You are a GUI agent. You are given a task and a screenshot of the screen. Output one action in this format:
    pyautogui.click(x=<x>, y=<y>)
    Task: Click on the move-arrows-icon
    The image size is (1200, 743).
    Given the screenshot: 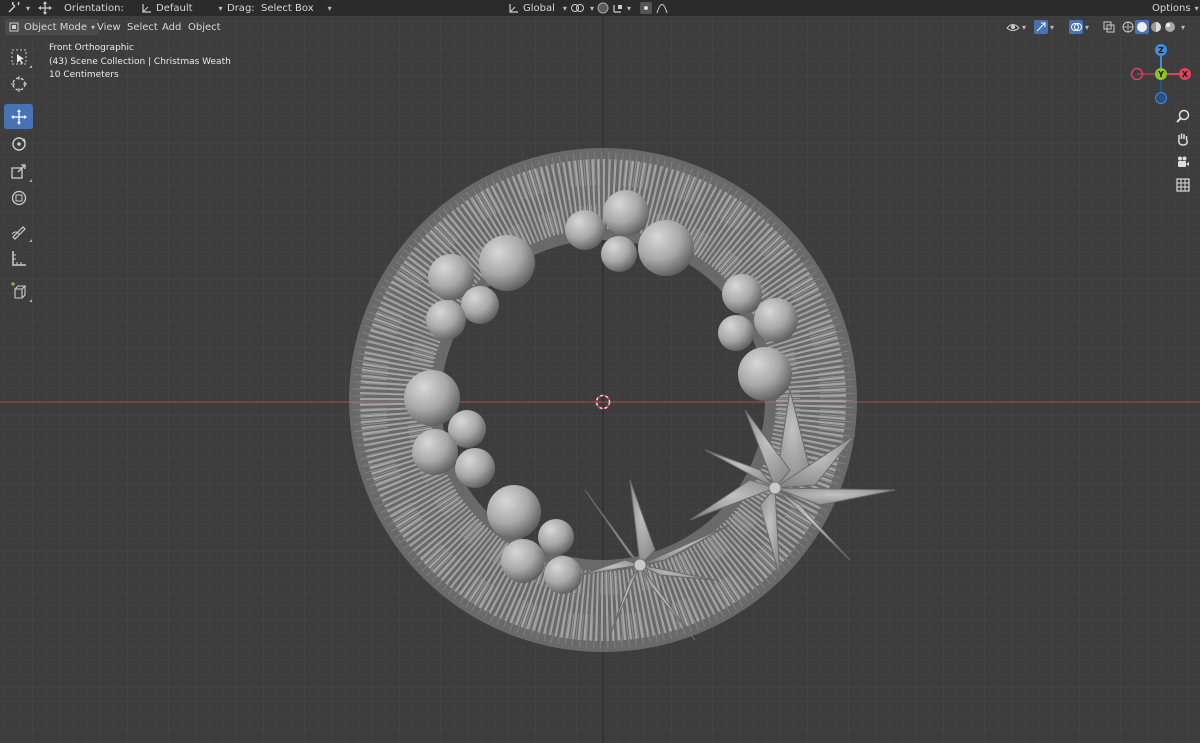 What is the action you would take?
    pyautogui.click(x=45, y=8)
    